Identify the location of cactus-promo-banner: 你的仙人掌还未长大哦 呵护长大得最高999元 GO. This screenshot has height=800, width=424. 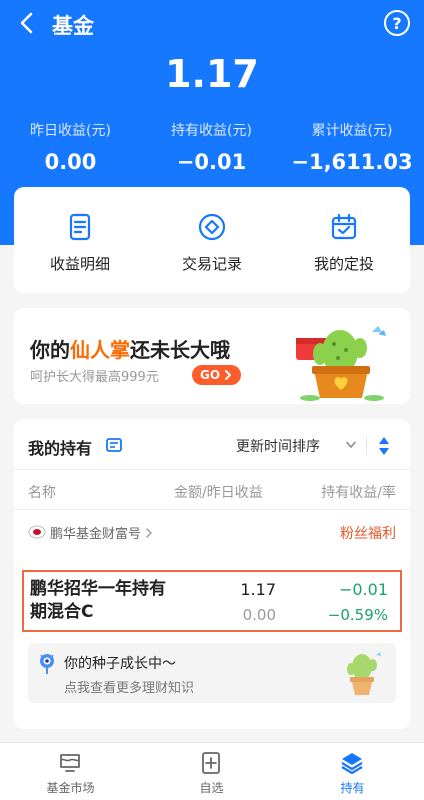
(212, 356).